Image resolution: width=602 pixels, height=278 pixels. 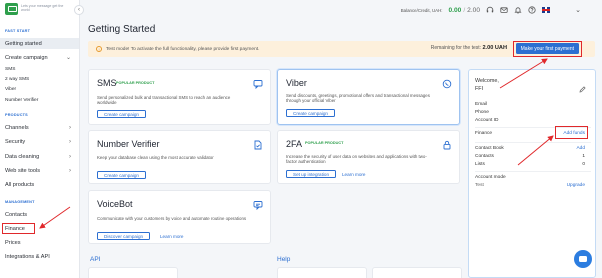 What do you see at coordinates (546, 10) in the screenshot?
I see `uk-flag-icon` at bounding box center [546, 10].